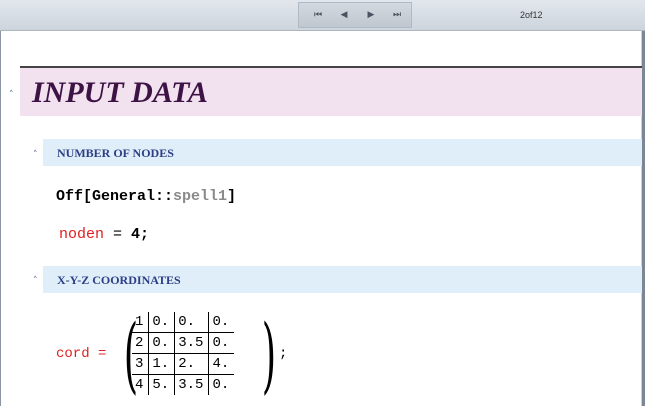 The height and width of the screenshot is (406, 645). I want to click on off-spell-input-cell: Off[General::spell1], so click(146, 196).